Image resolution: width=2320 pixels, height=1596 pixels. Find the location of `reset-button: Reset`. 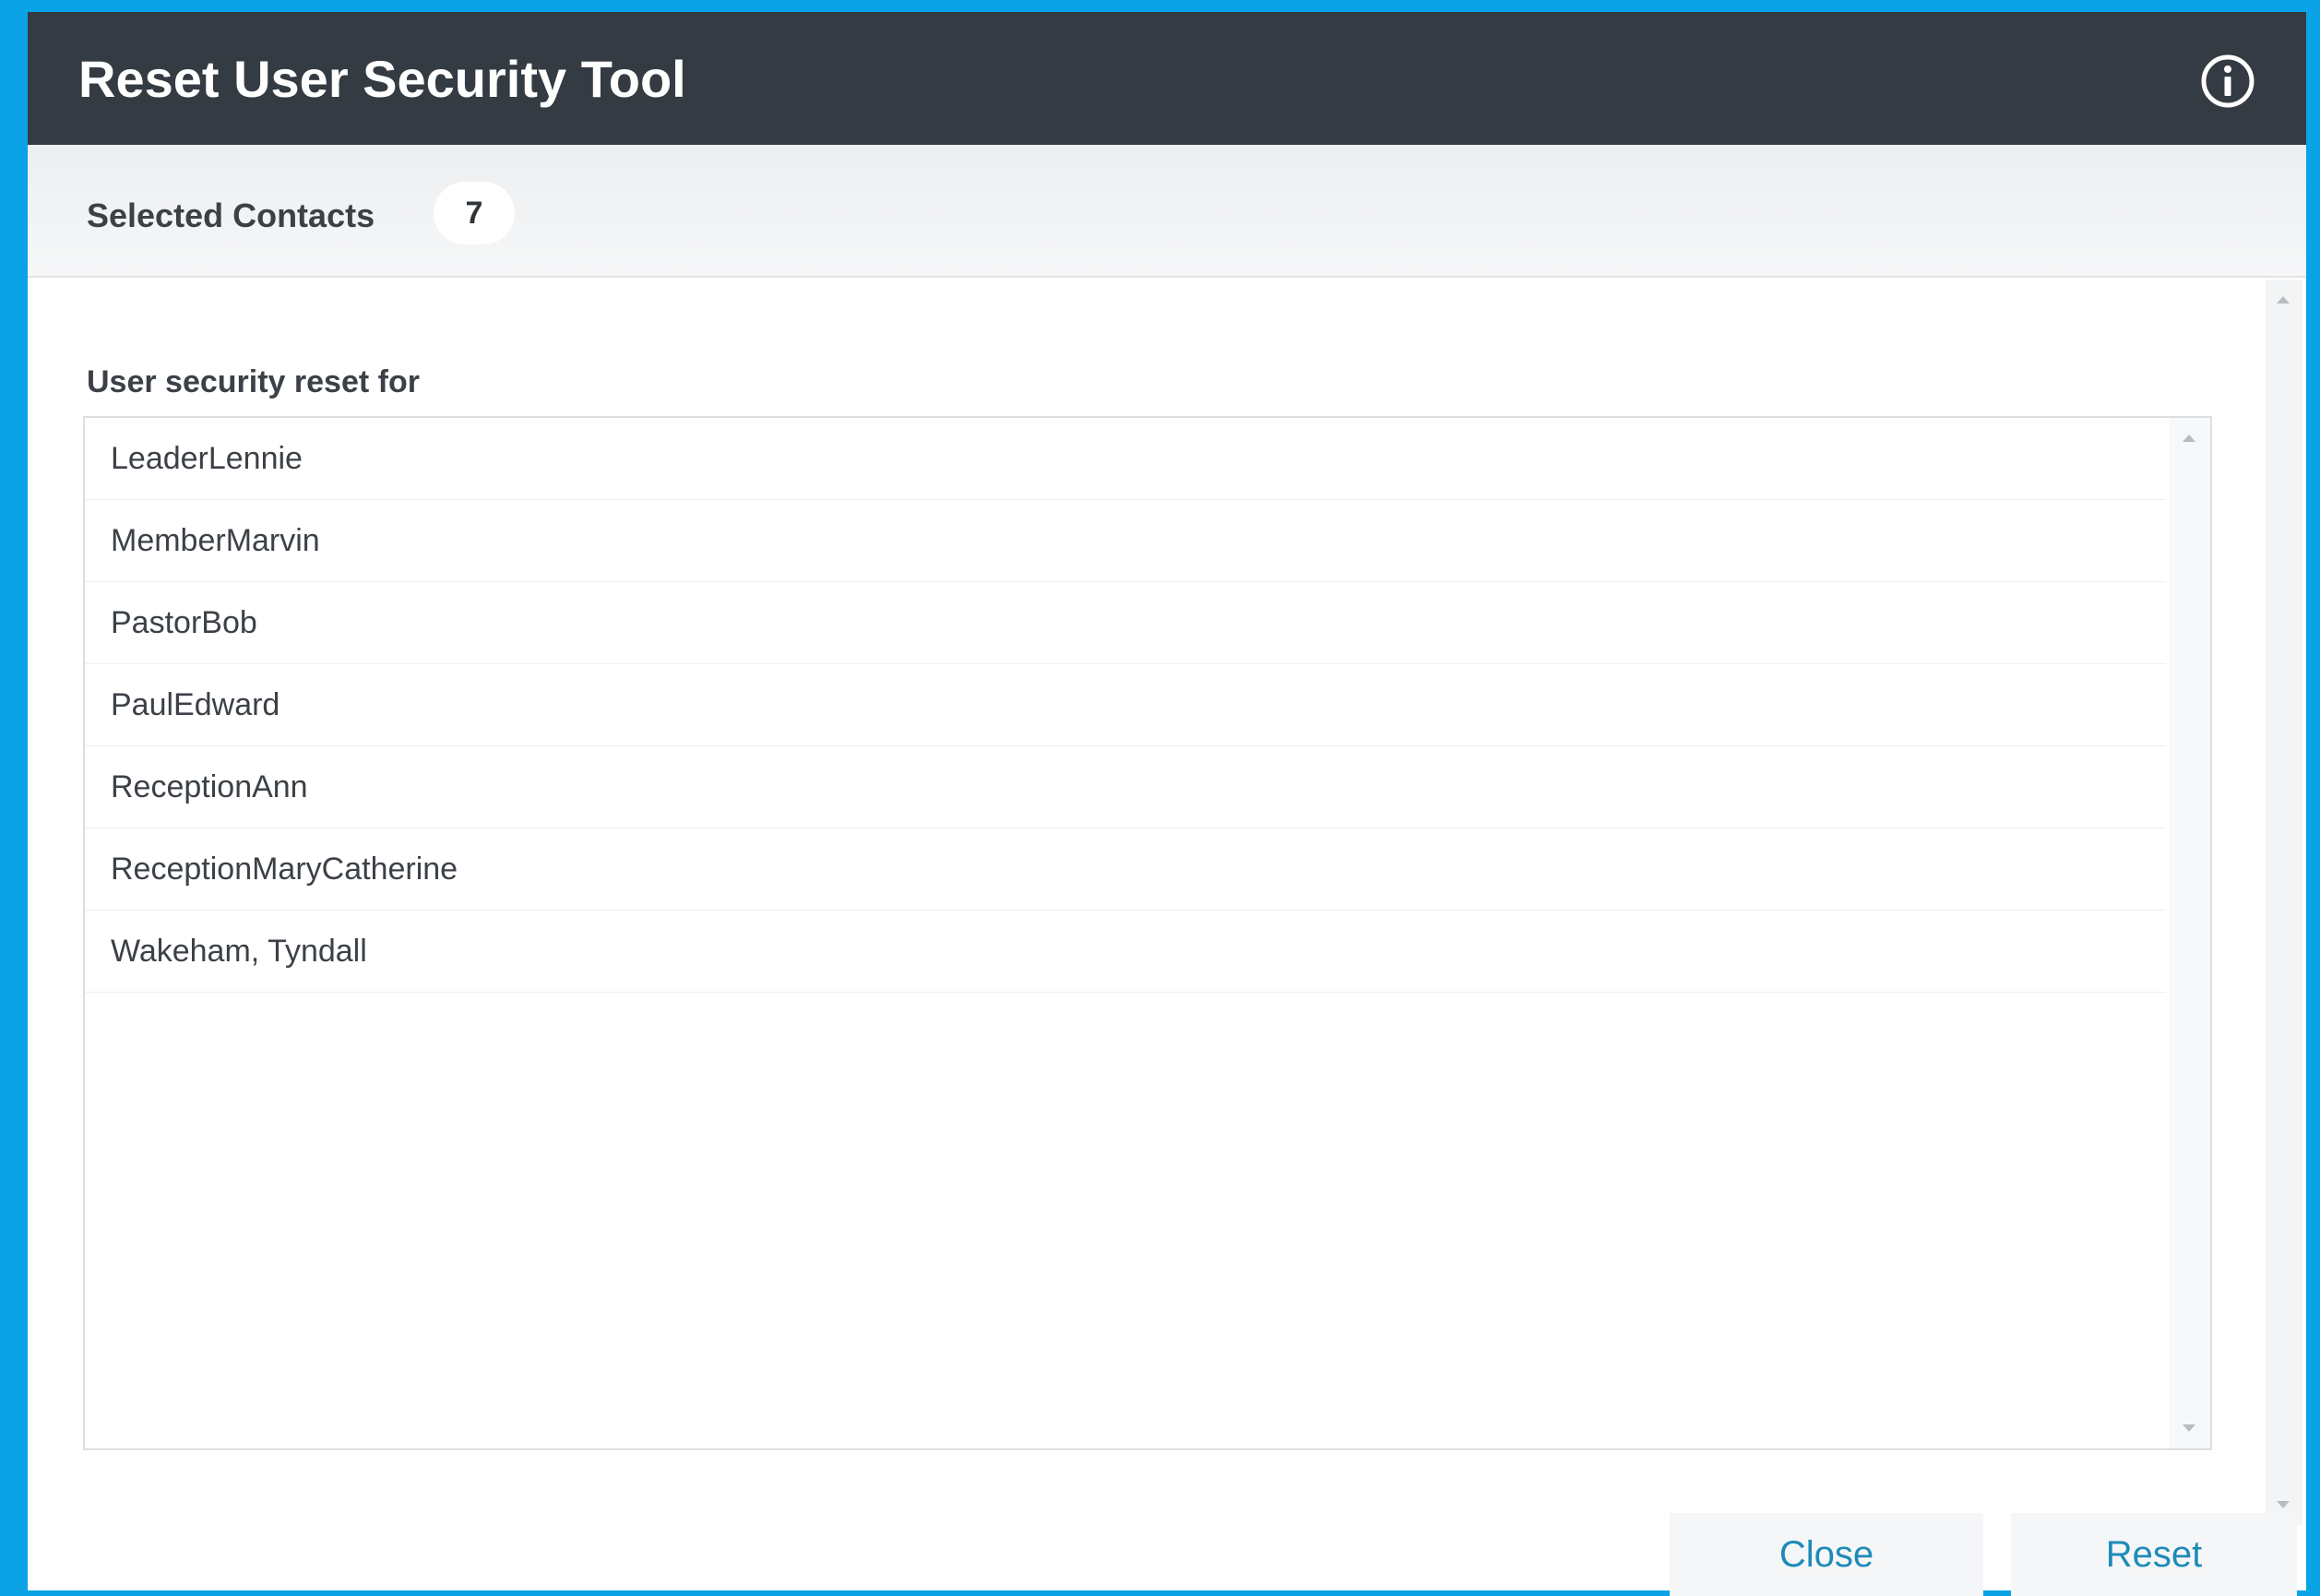

reset-button: Reset is located at coordinates (2154, 1554).